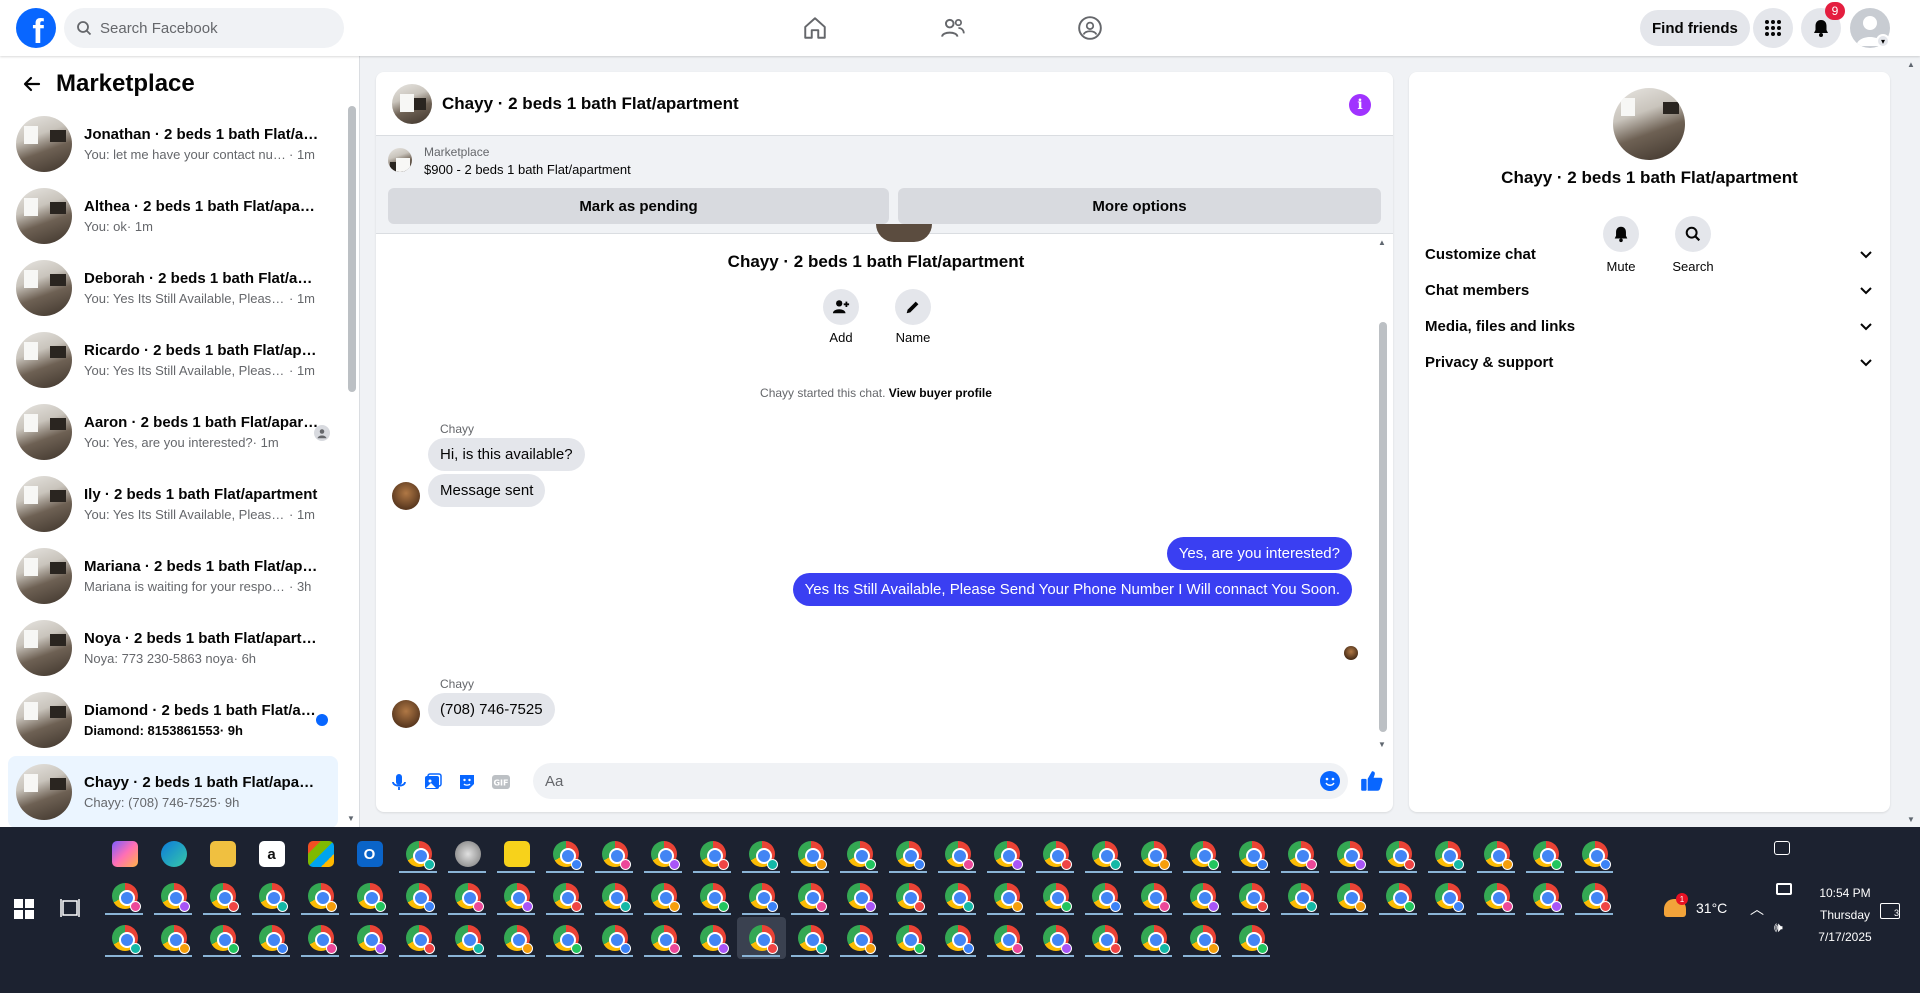  What do you see at coordinates (841, 317) in the screenshot?
I see `add-member-button: Add` at bounding box center [841, 317].